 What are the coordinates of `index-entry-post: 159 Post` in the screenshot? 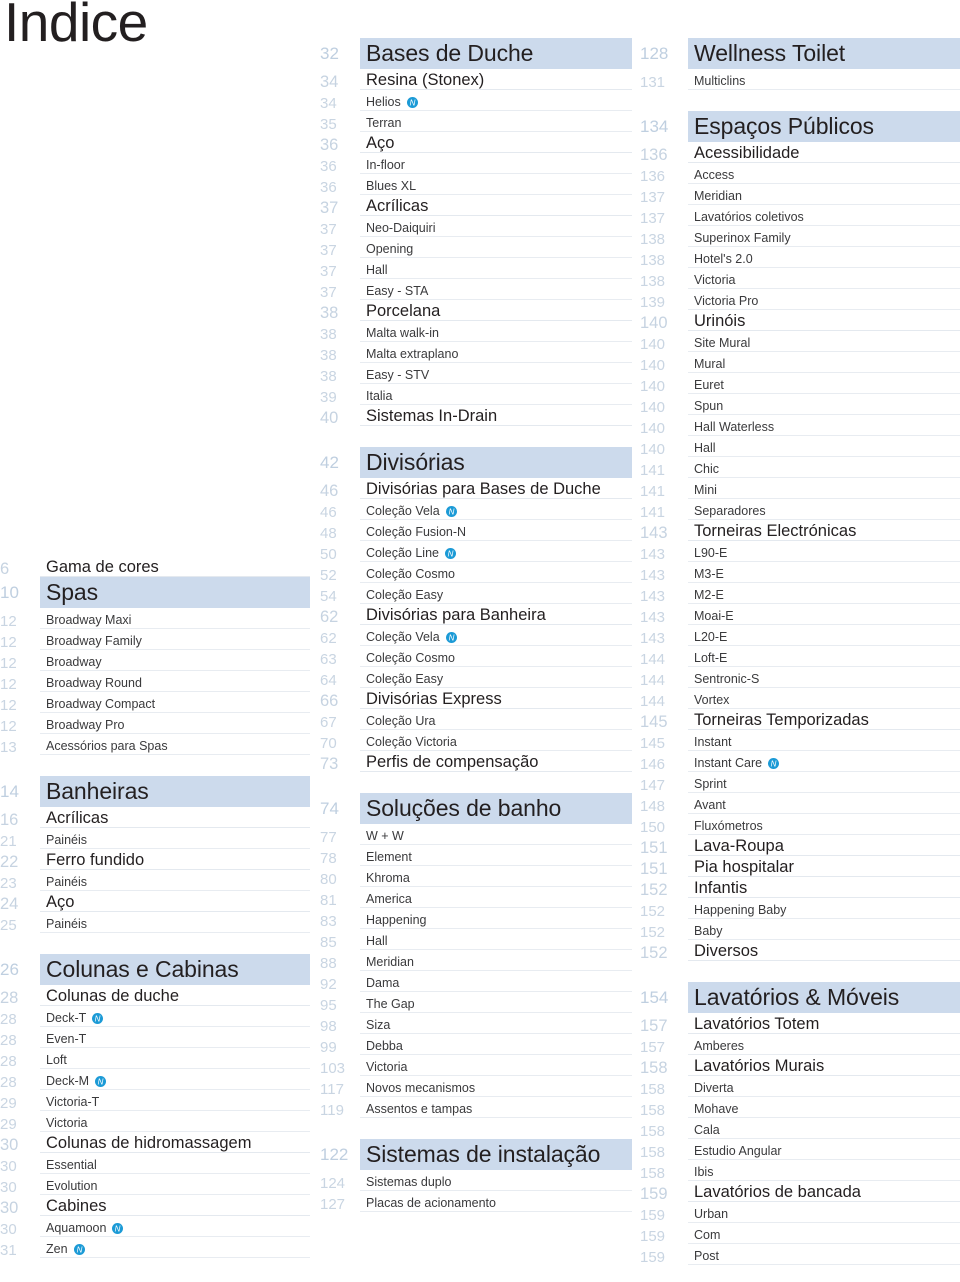 It's located at (800, 1254).